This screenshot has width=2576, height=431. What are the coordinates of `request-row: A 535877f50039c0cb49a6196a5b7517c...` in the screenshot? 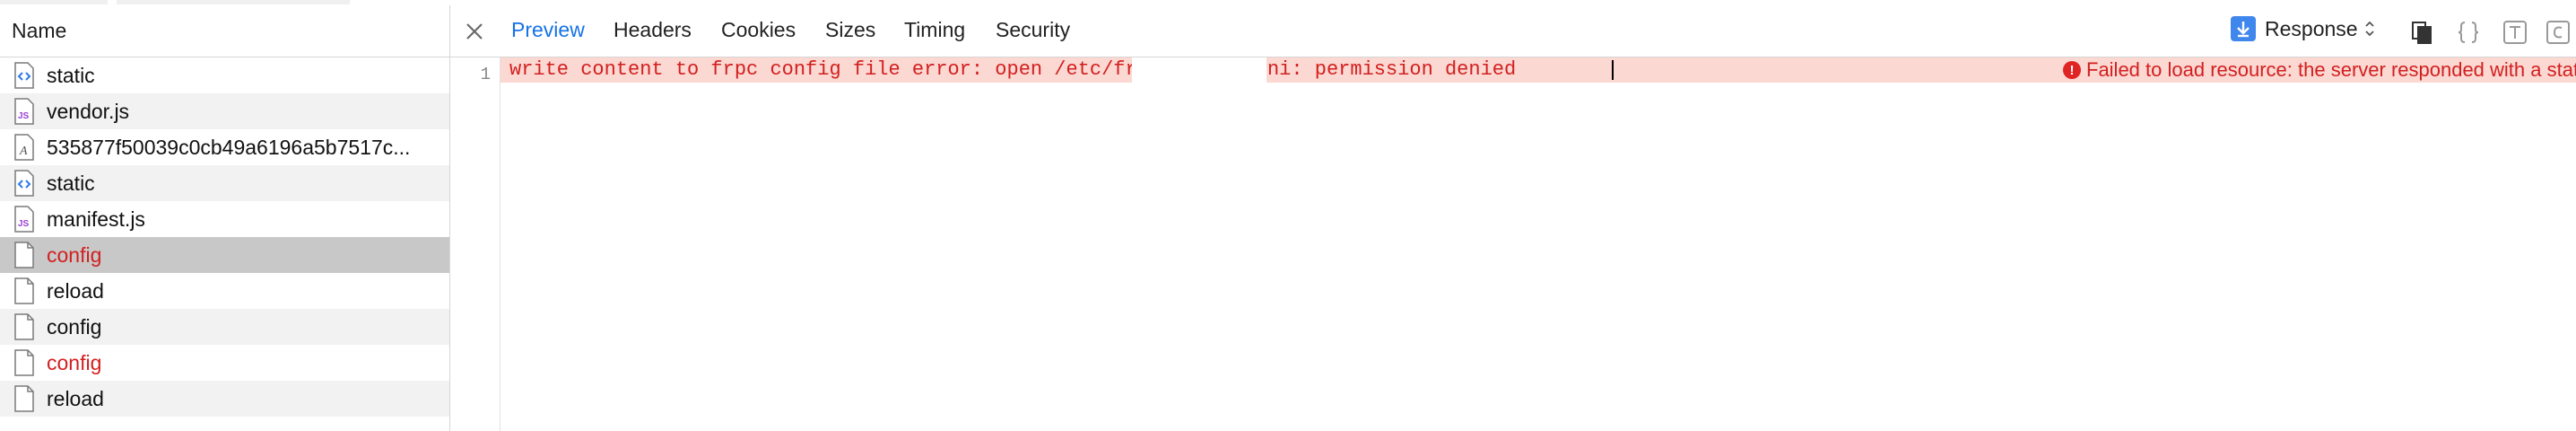 It's located at (224, 147).